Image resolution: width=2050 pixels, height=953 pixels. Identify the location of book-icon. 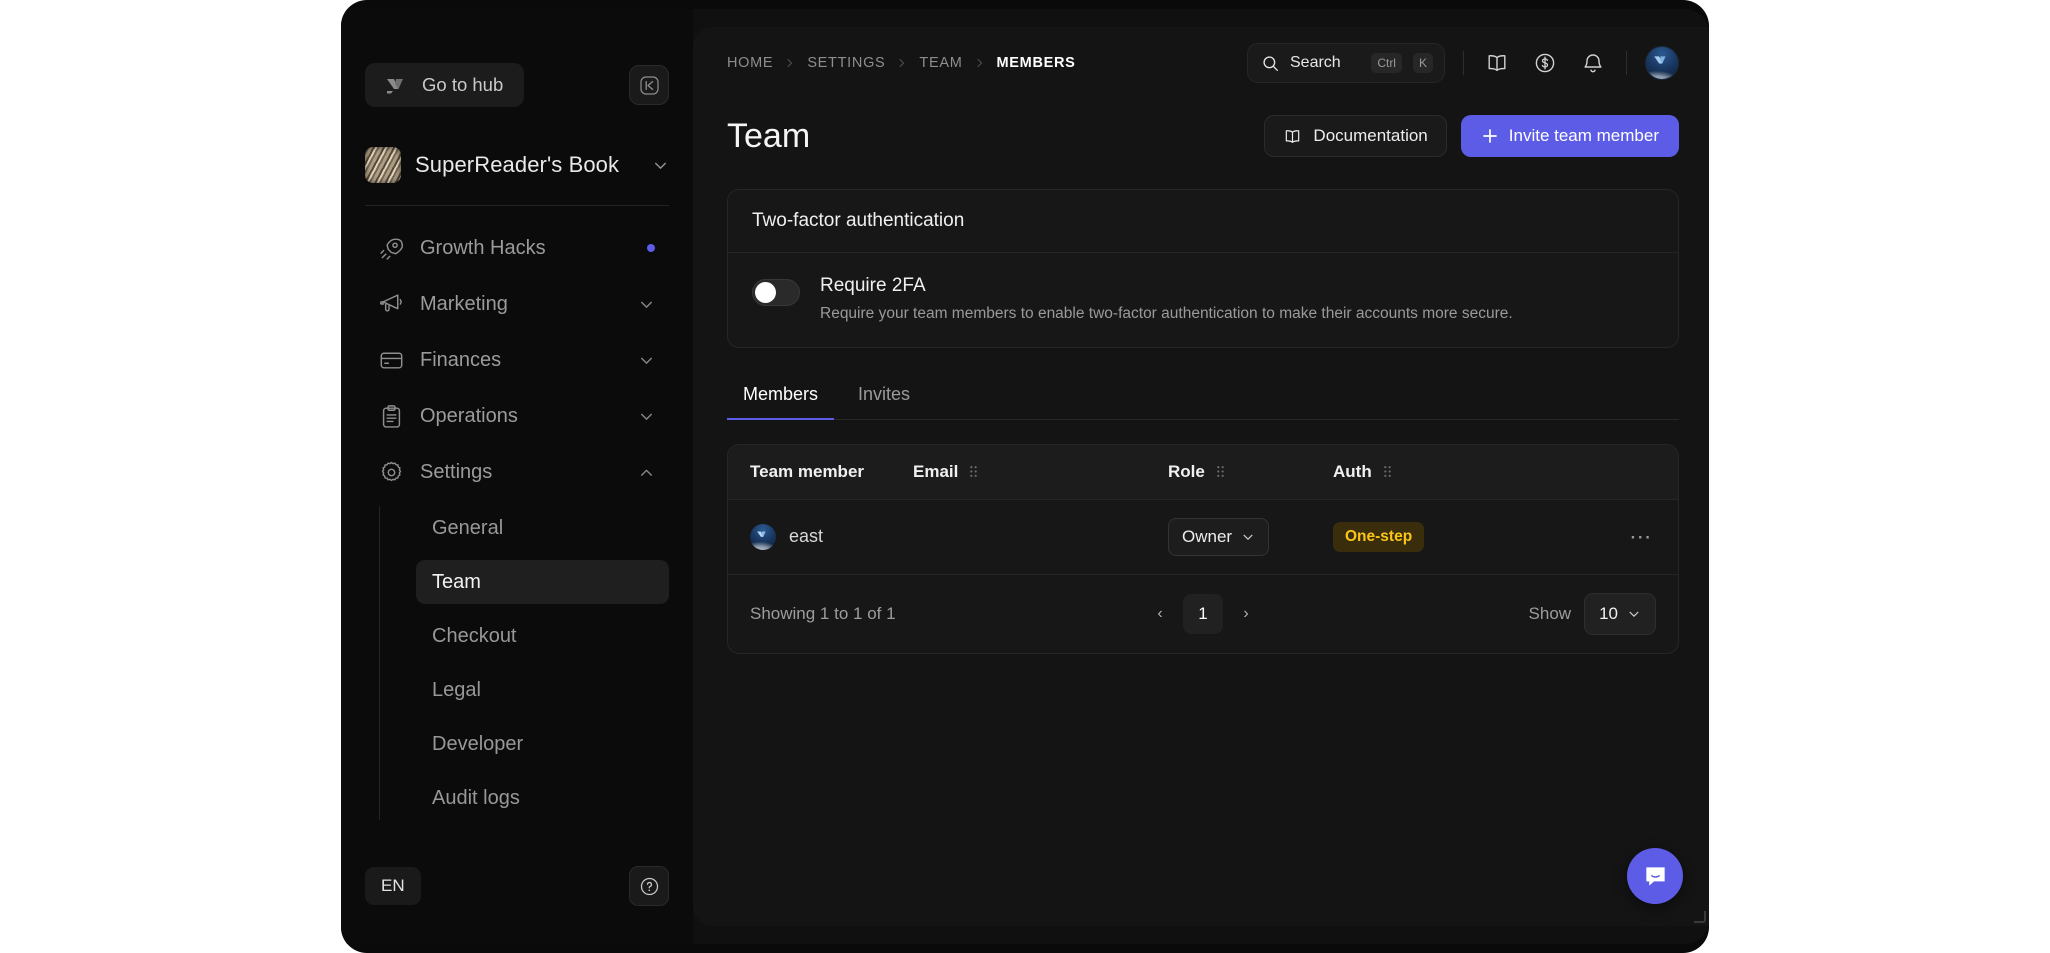
(1293, 136).